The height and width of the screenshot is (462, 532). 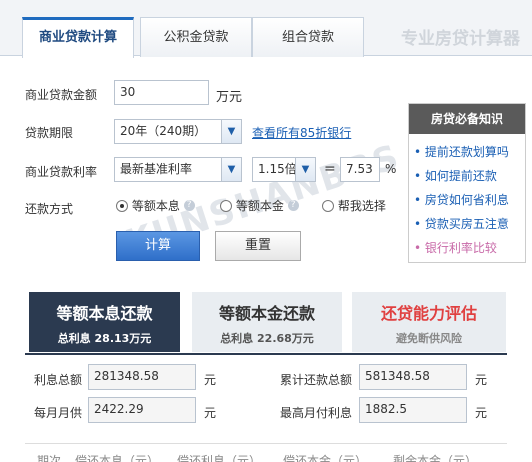 What do you see at coordinates (61, 95) in the screenshot?
I see `amount-label: 商业贷款金额` at bounding box center [61, 95].